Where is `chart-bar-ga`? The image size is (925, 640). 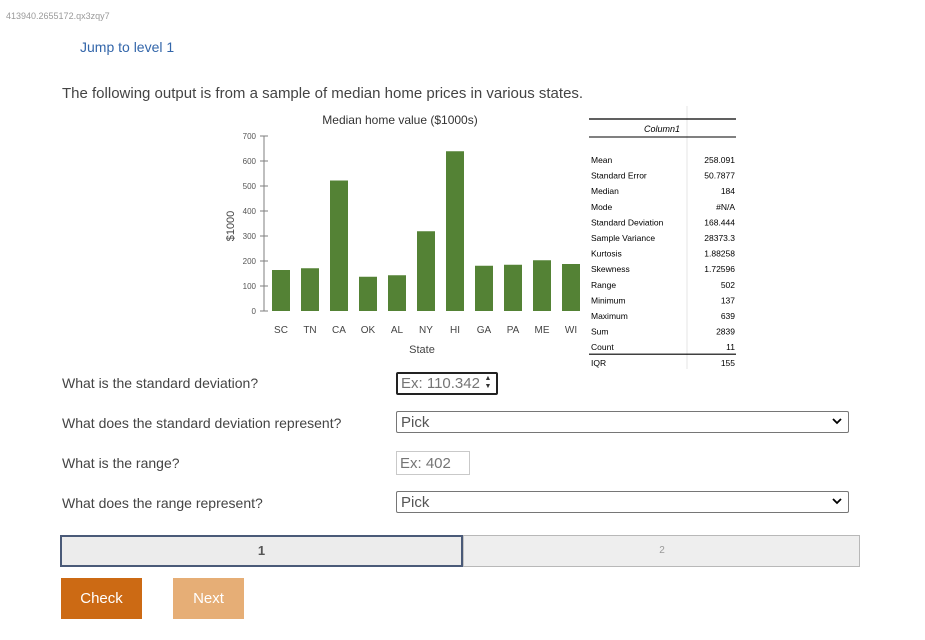 chart-bar-ga is located at coordinates (484, 288).